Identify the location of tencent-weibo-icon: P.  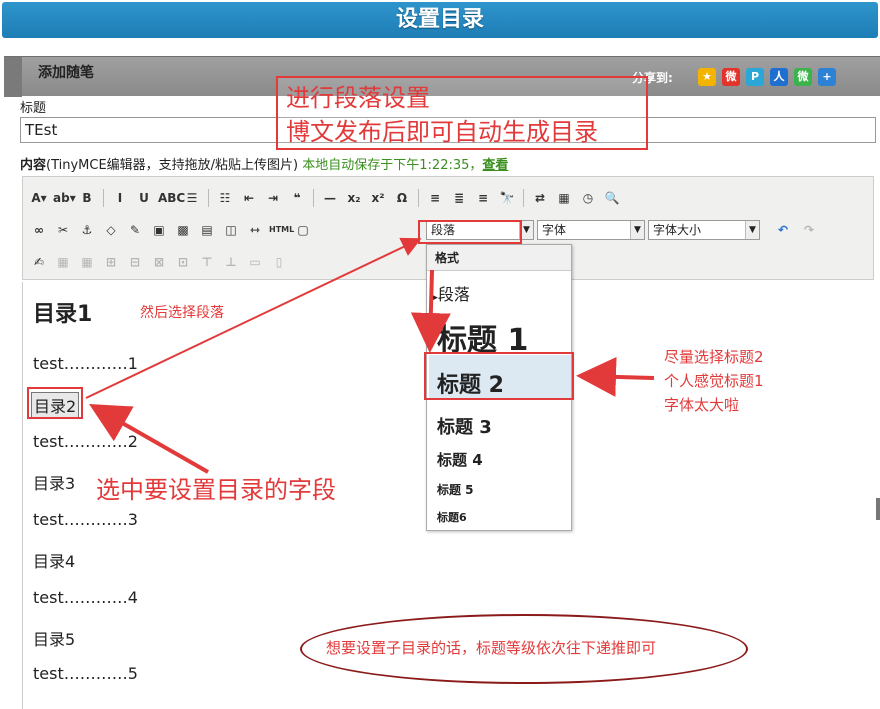
(755, 77).